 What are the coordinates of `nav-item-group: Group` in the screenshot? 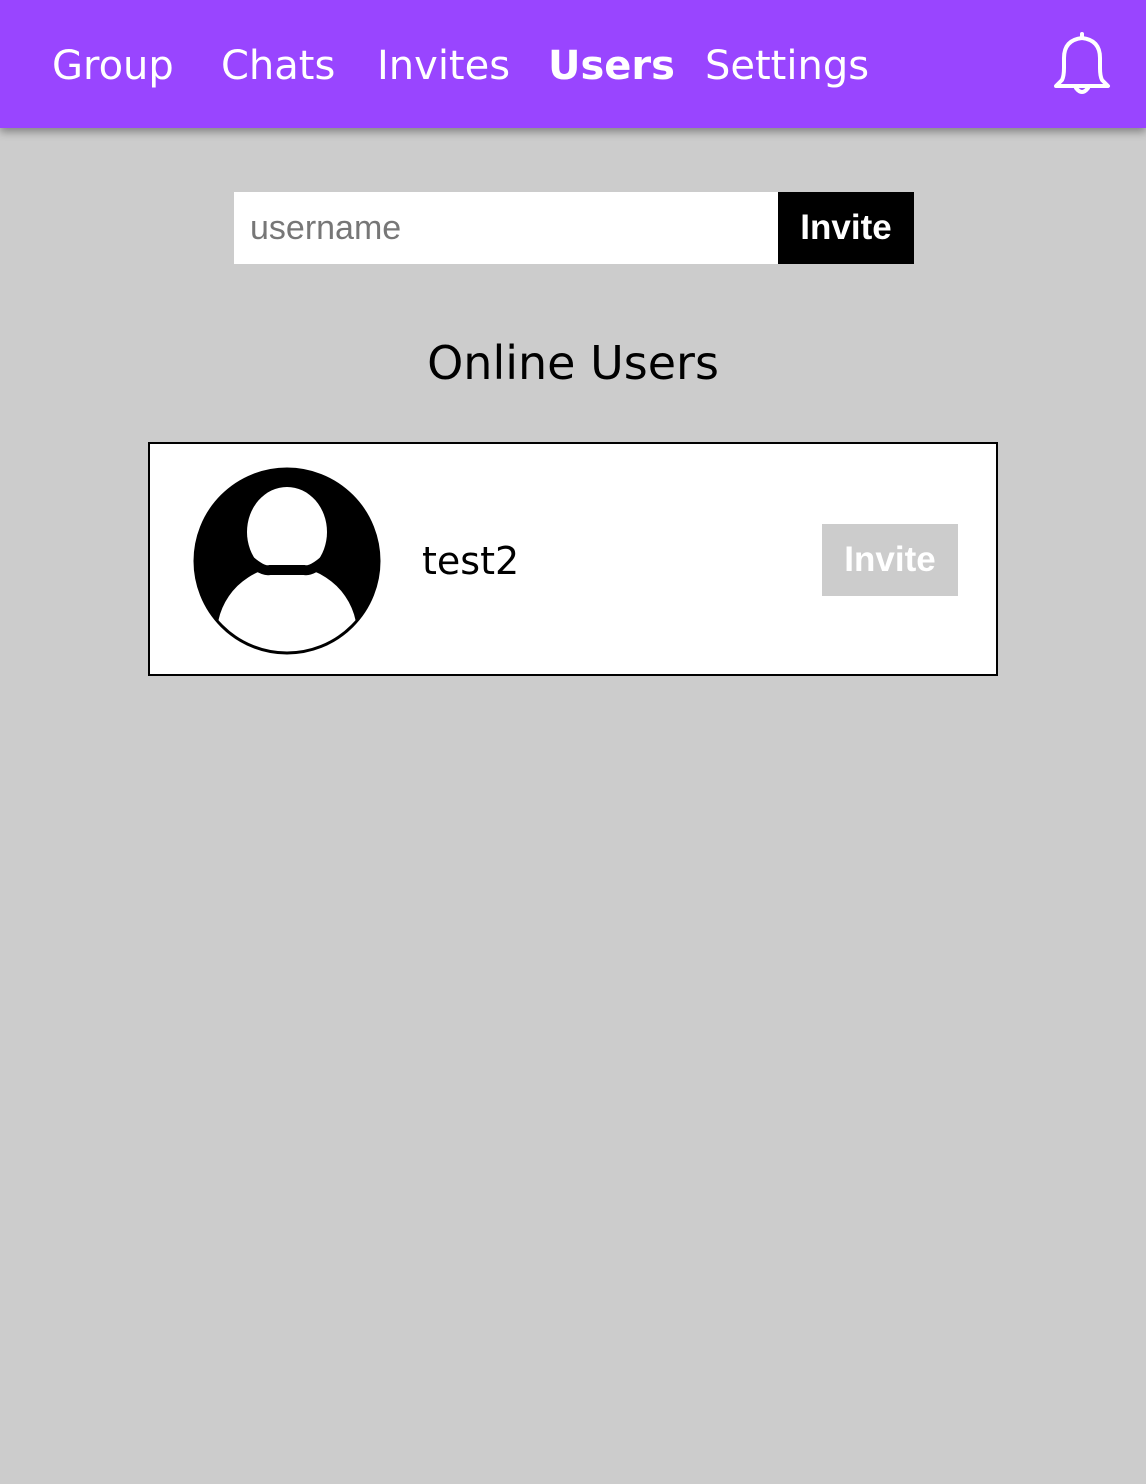 It's located at (113, 66).